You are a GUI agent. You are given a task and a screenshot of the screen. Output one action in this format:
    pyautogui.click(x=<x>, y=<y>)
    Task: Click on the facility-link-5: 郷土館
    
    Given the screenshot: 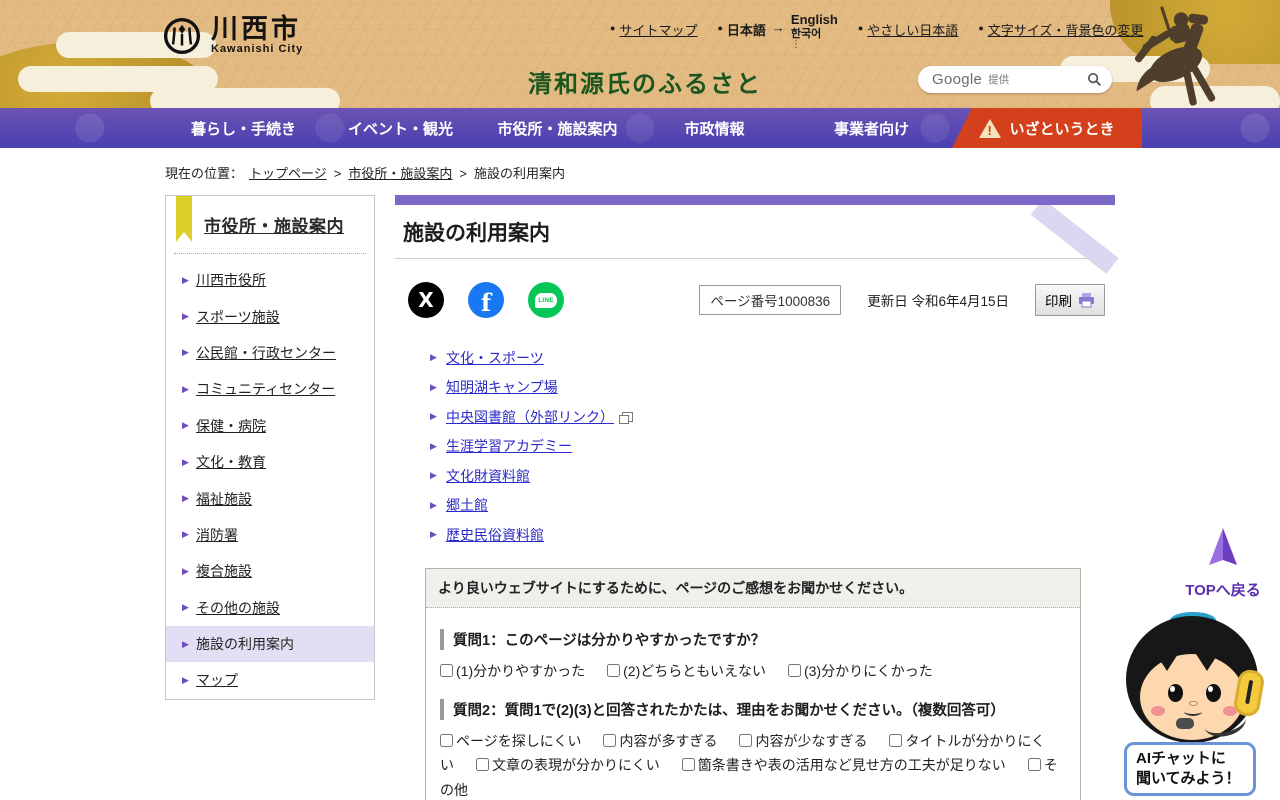 What is the action you would take?
    pyautogui.click(x=467, y=505)
    